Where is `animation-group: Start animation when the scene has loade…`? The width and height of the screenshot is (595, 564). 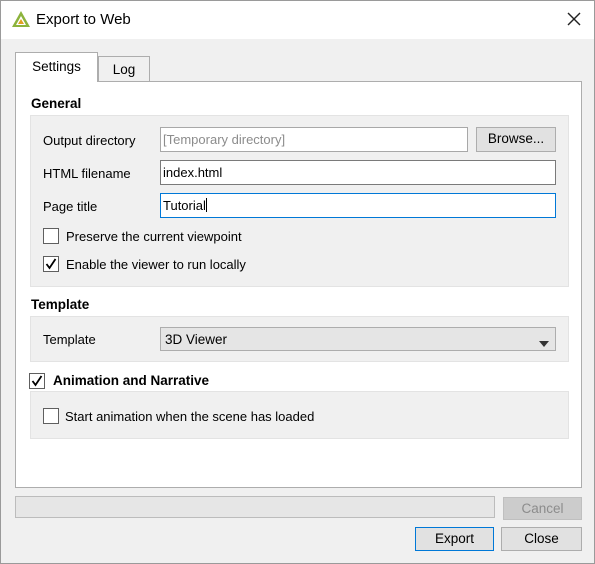 animation-group: Start animation when the scene has loade… is located at coordinates (299, 415).